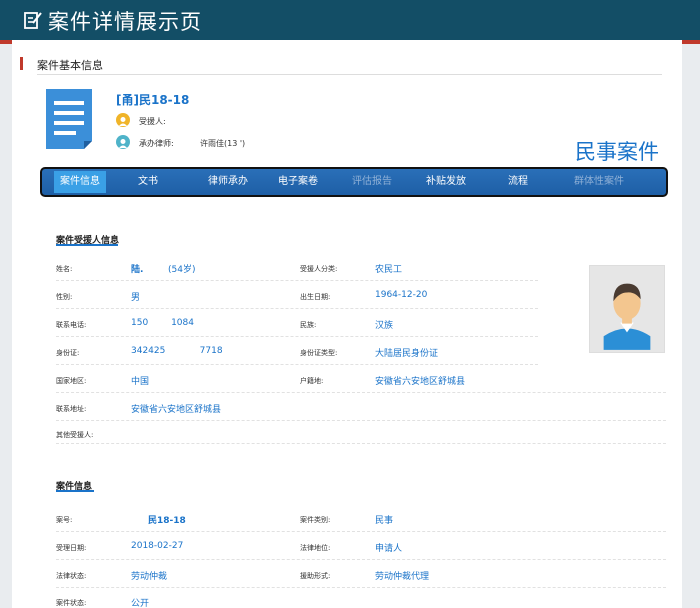 The width and height of the screenshot is (700, 608). Describe the element at coordinates (156, 143) in the screenshot. I see `lawyer-label: 承办律师:` at that location.